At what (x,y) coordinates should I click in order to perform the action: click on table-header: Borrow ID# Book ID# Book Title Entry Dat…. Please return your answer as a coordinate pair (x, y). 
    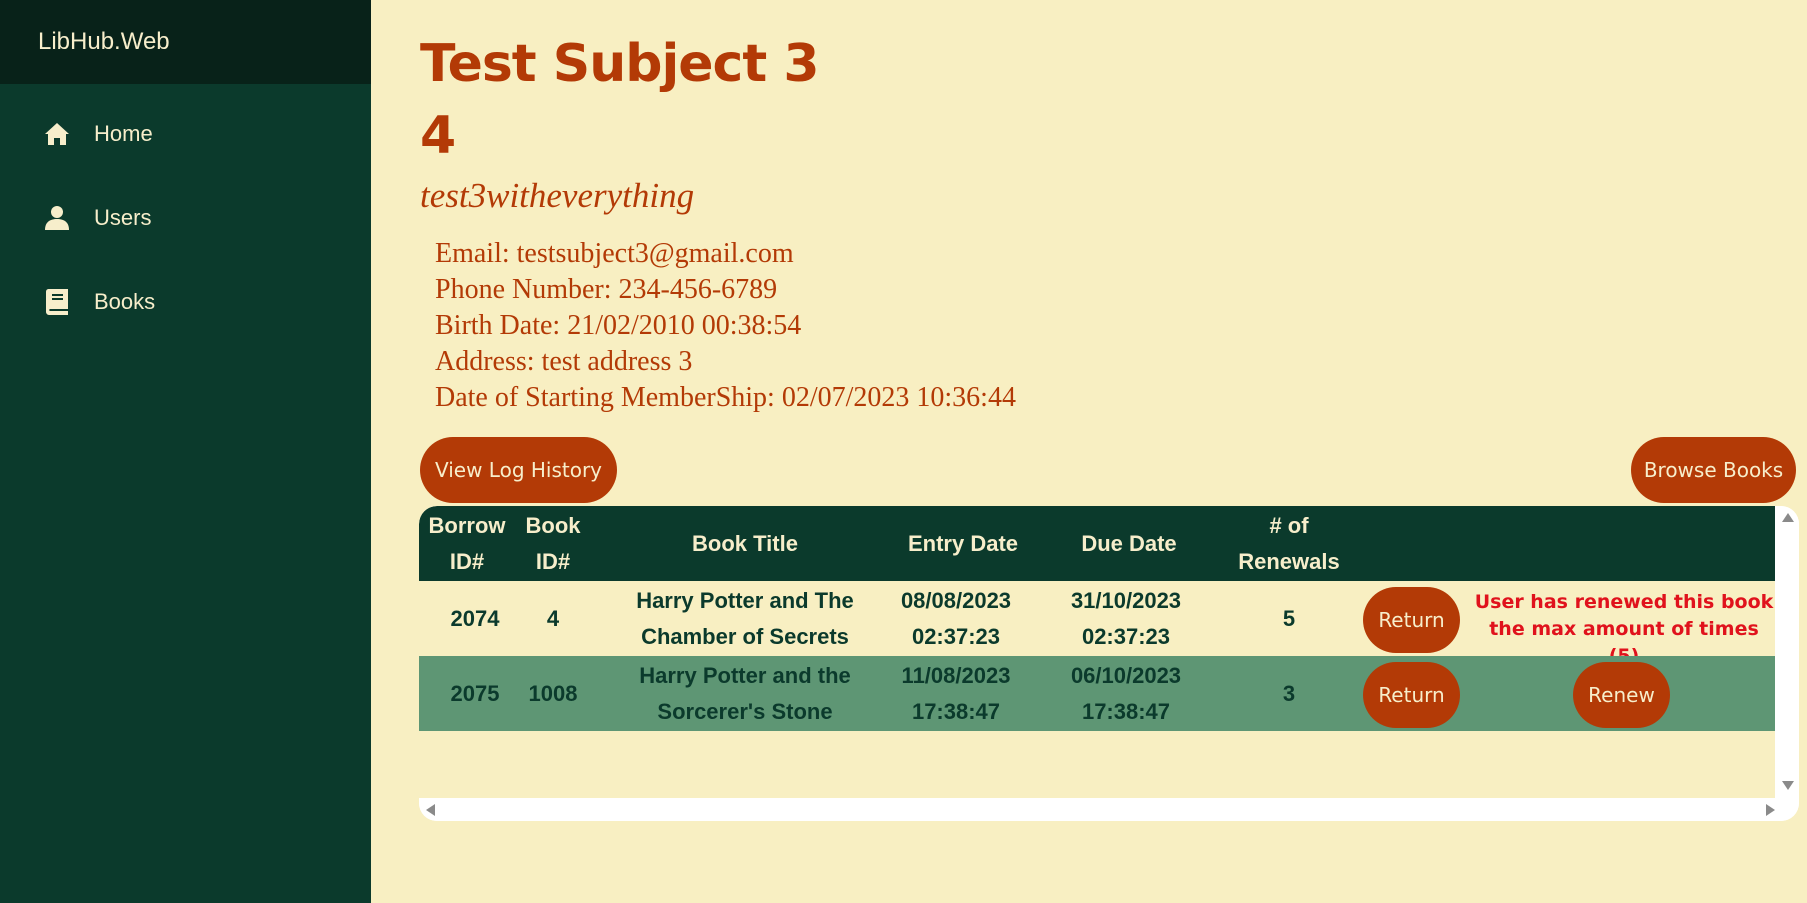
    Looking at the image, I should click on (1097, 543).